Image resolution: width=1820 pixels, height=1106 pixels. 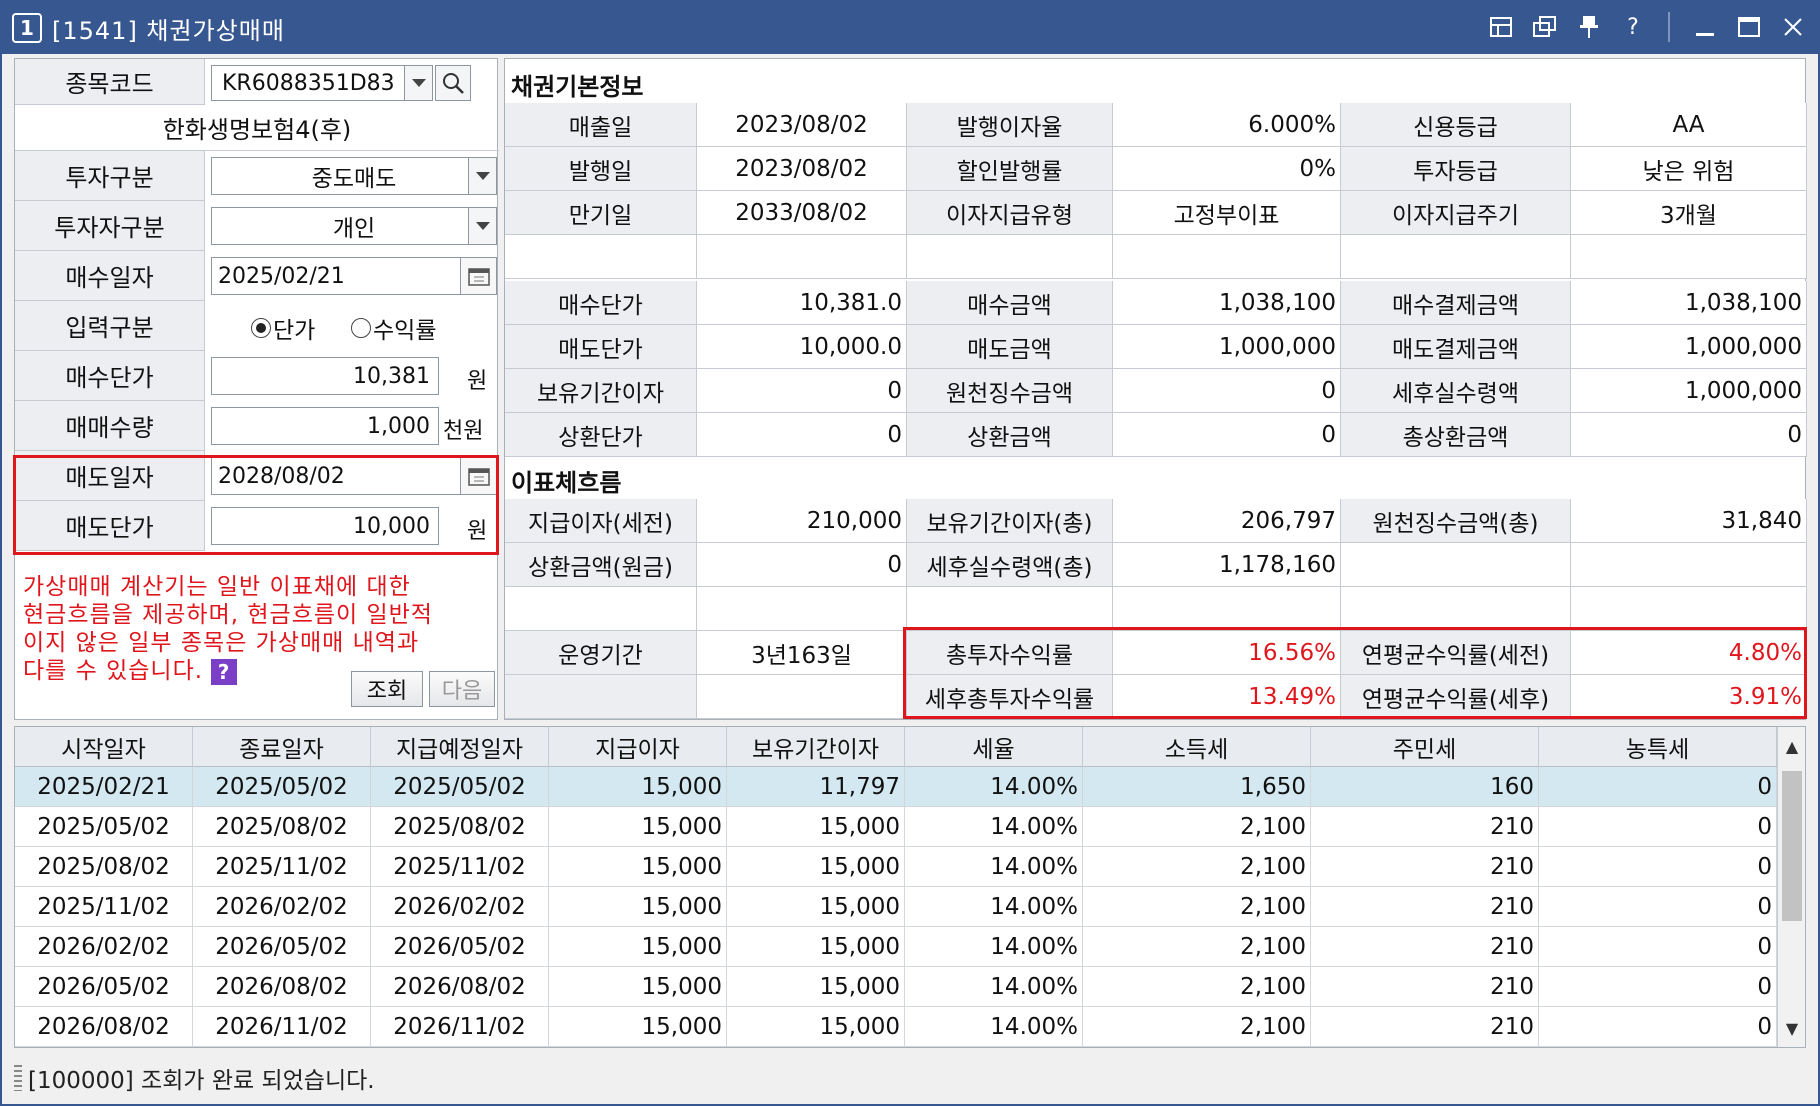 I want to click on column-header: 세율, so click(x=994, y=747).